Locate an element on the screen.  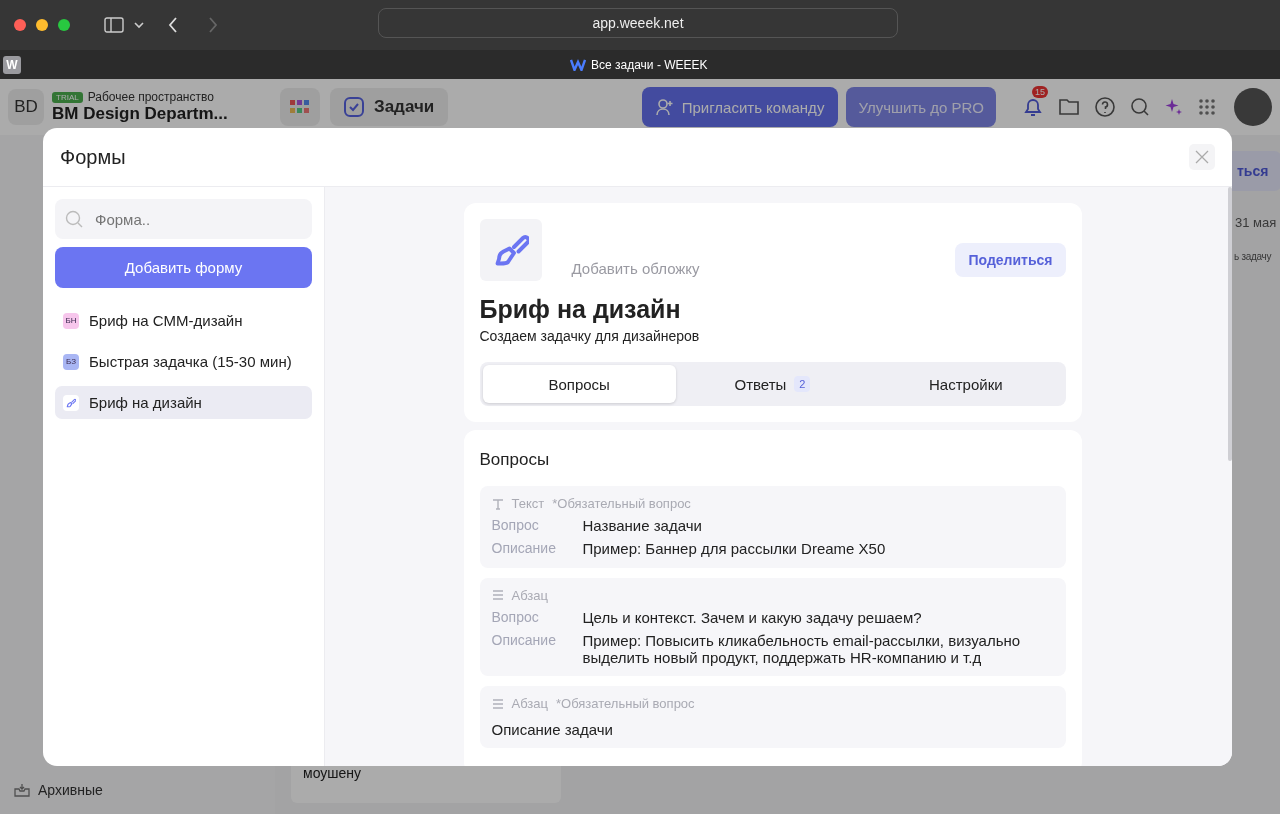
add-task-link: ь задачу is located at coordinates (1253, 256).